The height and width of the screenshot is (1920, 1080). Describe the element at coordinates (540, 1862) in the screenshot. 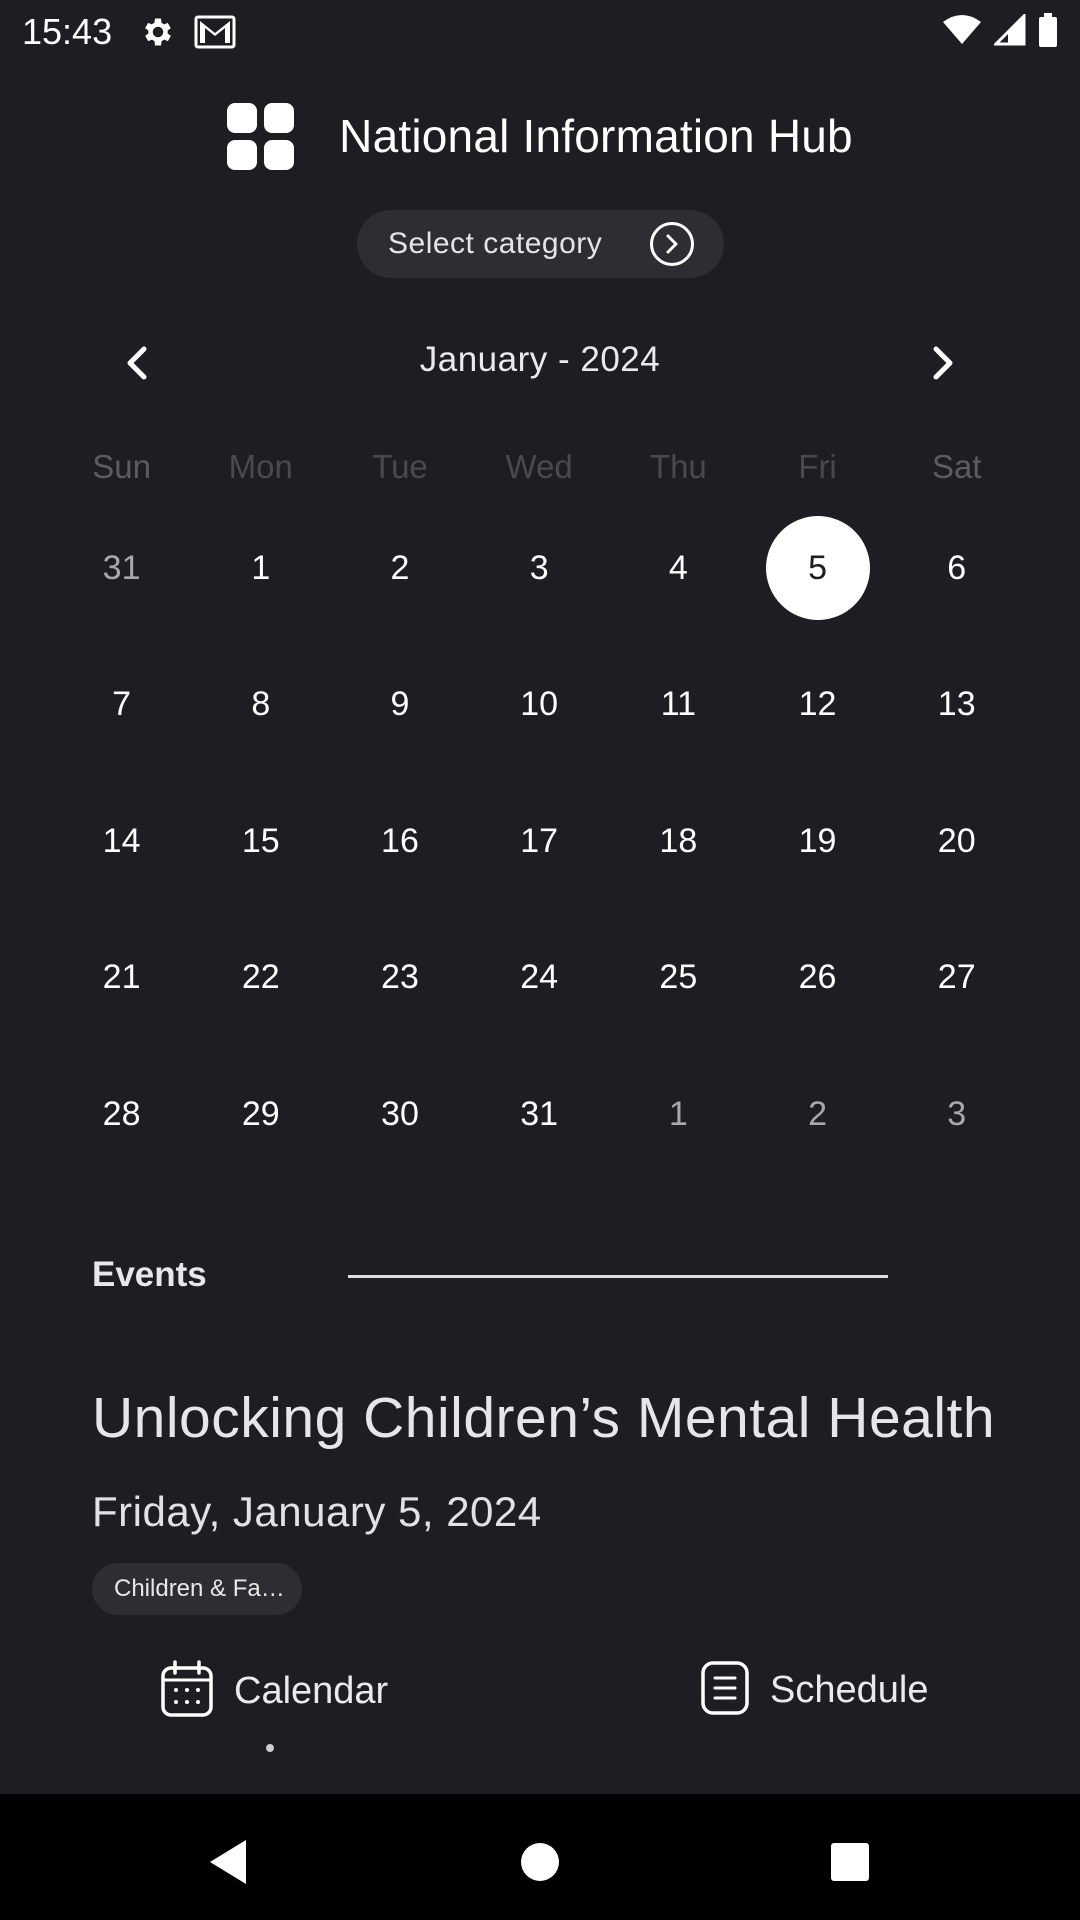

I see `home-icon` at that location.